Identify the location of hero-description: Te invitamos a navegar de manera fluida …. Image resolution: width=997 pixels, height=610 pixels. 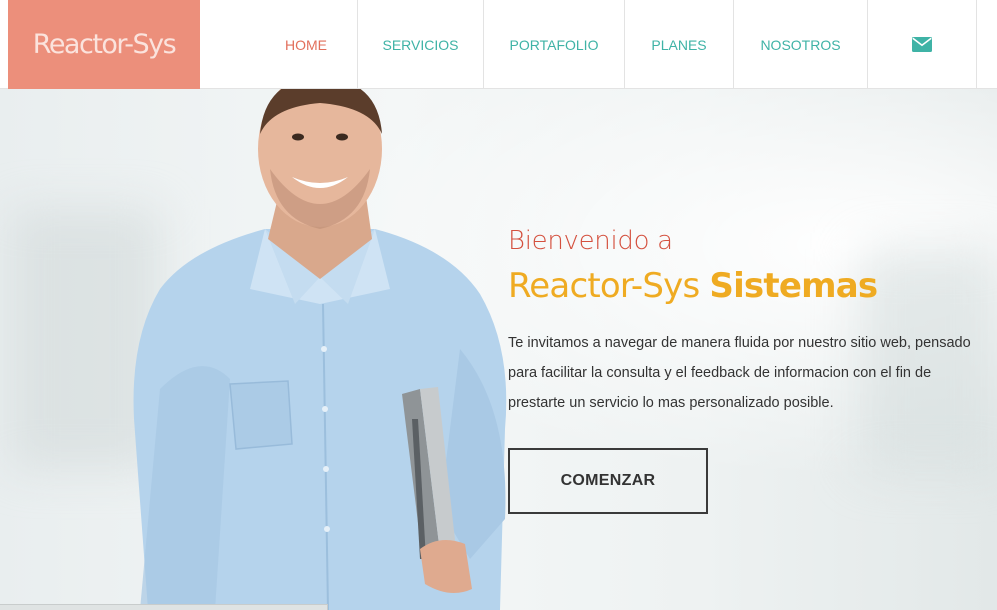
(739, 373).